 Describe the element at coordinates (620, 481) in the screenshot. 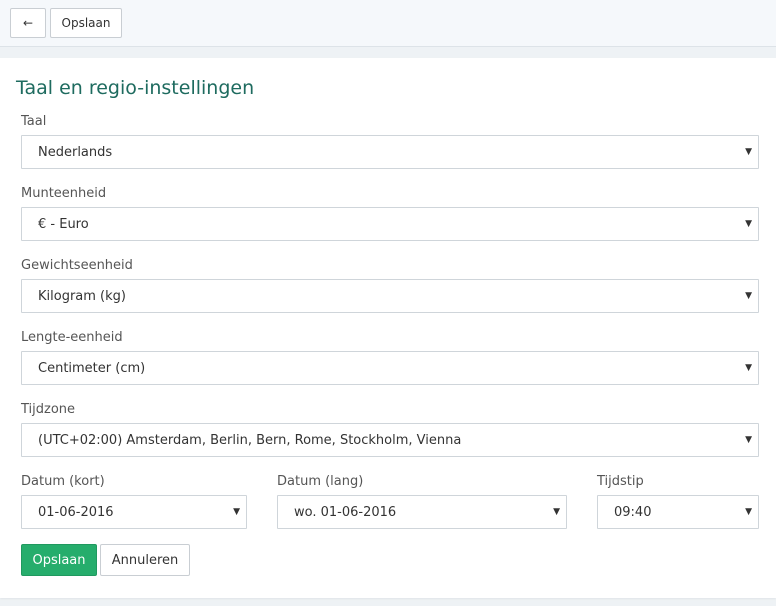

I see `time-label: Tijdstip` at that location.